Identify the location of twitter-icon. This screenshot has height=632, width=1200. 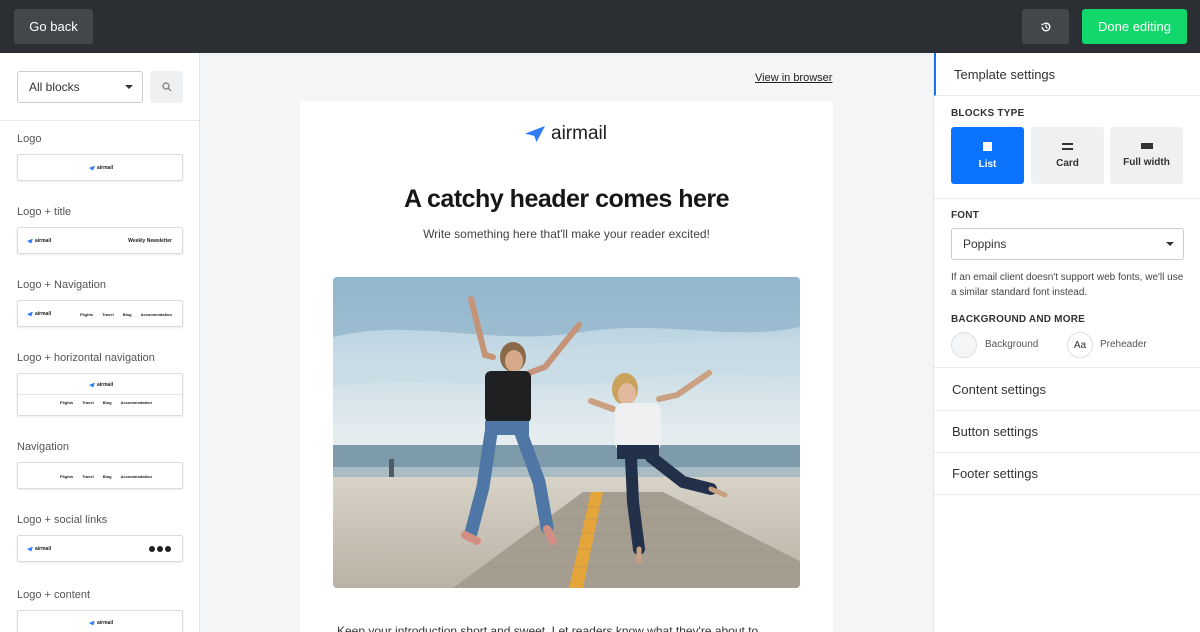
(160, 549).